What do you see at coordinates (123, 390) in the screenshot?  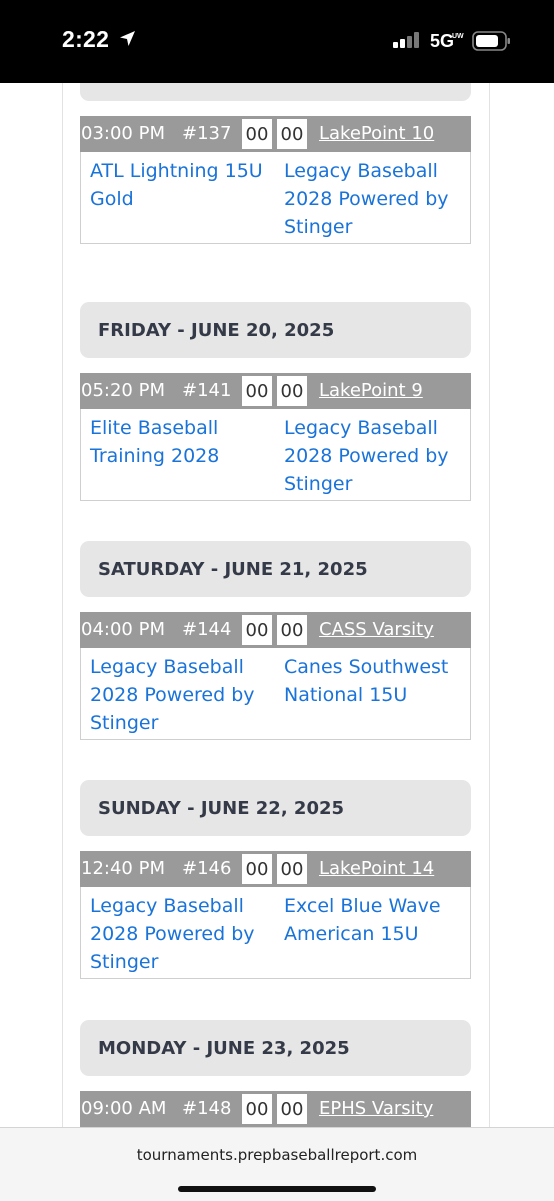 I see `game-time: 05:20 PM` at bounding box center [123, 390].